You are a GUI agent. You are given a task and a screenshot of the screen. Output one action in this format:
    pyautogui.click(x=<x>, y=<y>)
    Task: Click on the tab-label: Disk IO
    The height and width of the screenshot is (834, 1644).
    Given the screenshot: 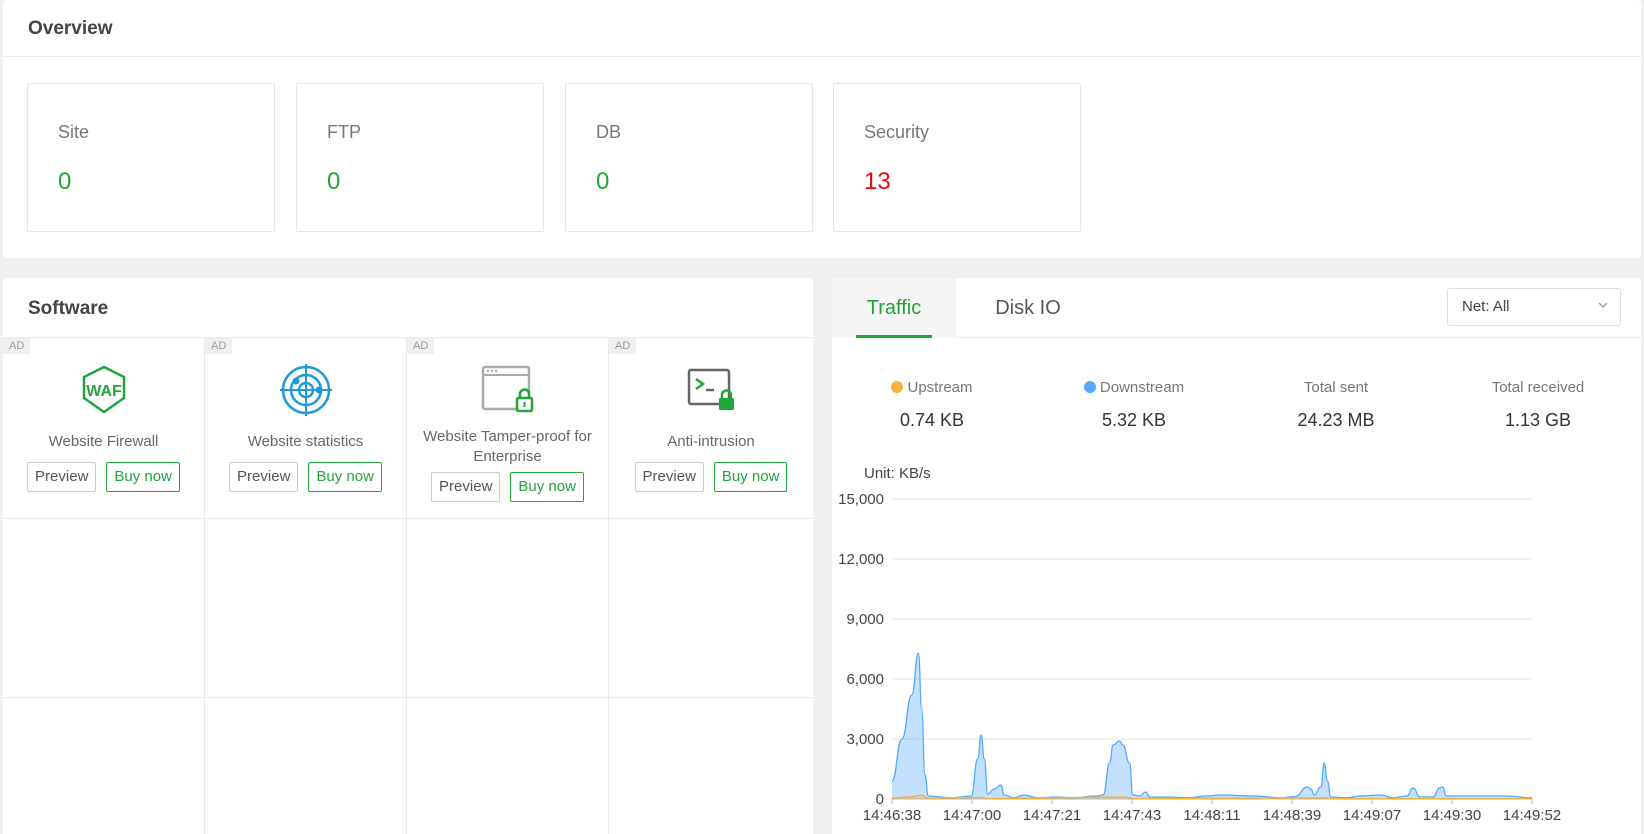 What is the action you would take?
    pyautogui.click(x=1028, y=308)
    